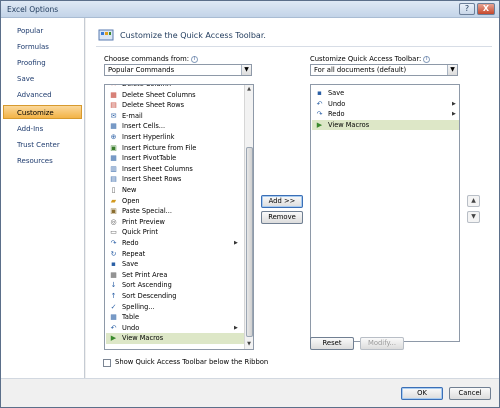 The image size is (500, 408). Describe the element at coordinates (42, 31) in the screenshot. I see `sidebar-item-popular: Popular` at that location.